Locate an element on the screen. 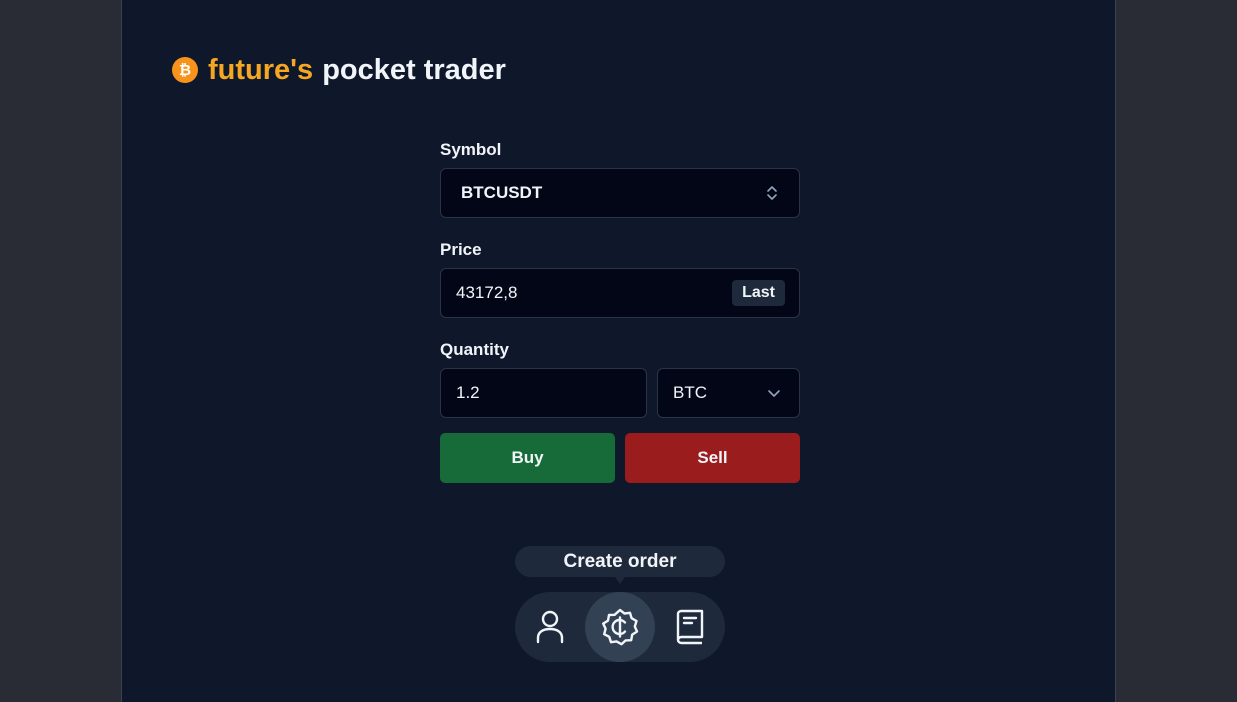  nav-item-profile is located at coordinates (550, 627).